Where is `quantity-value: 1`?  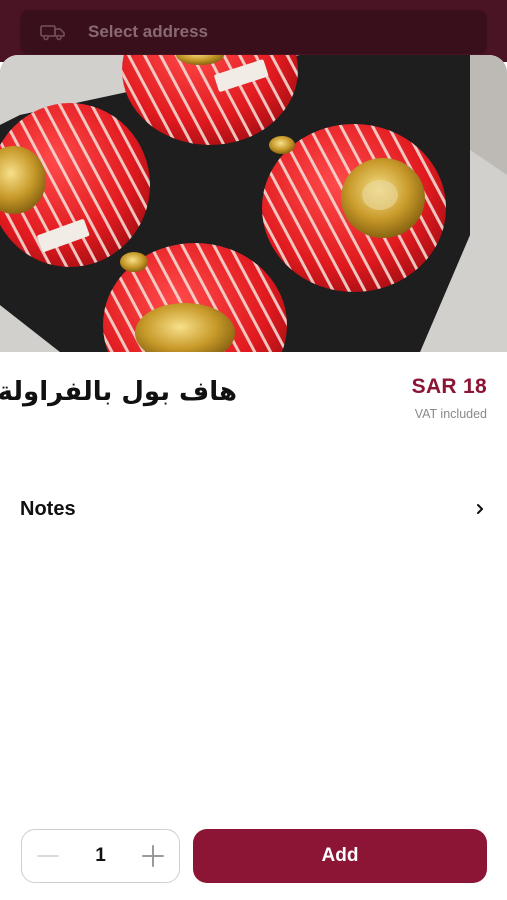 quantity-value: 1 is located at coordinates (100, 855).